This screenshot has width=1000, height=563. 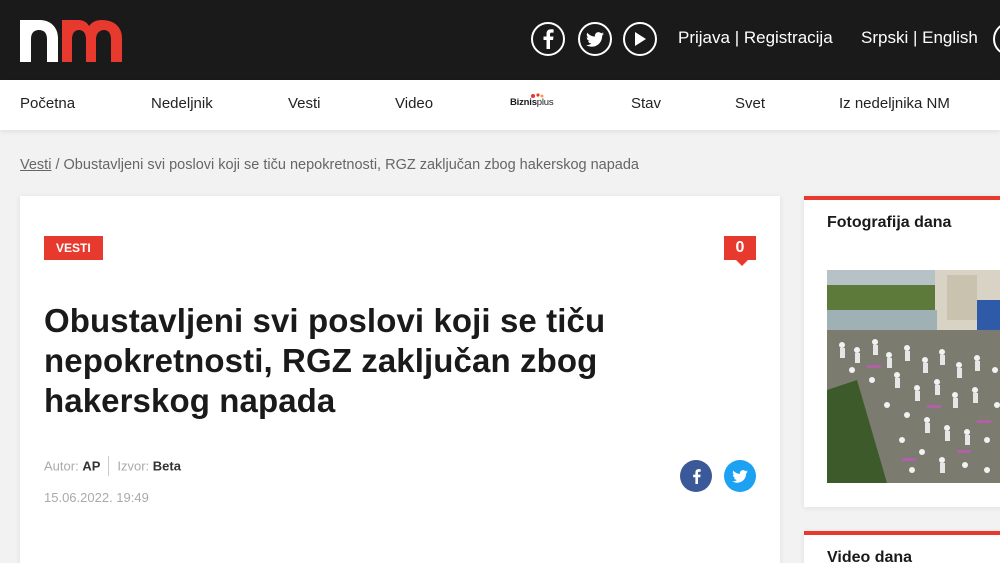 I want to click on article-meta: Autor: AP Izvor: Beta, so click(x=112, y=466).